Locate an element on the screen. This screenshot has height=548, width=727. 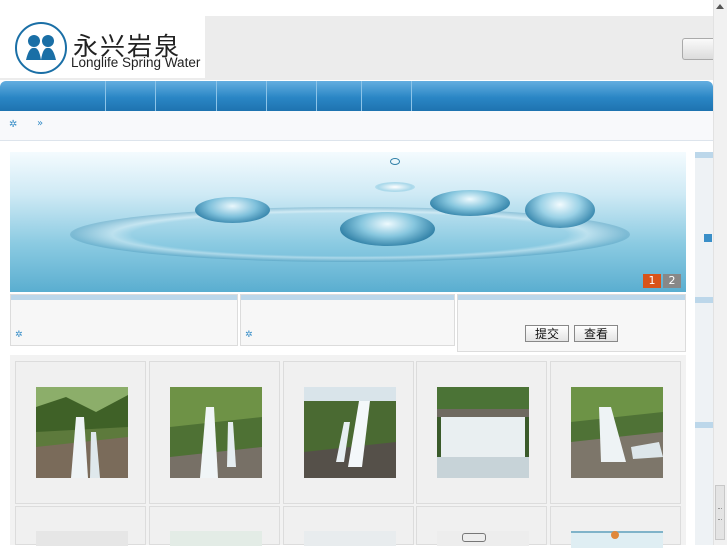
water-droplet is located at coordinates (395, 161).